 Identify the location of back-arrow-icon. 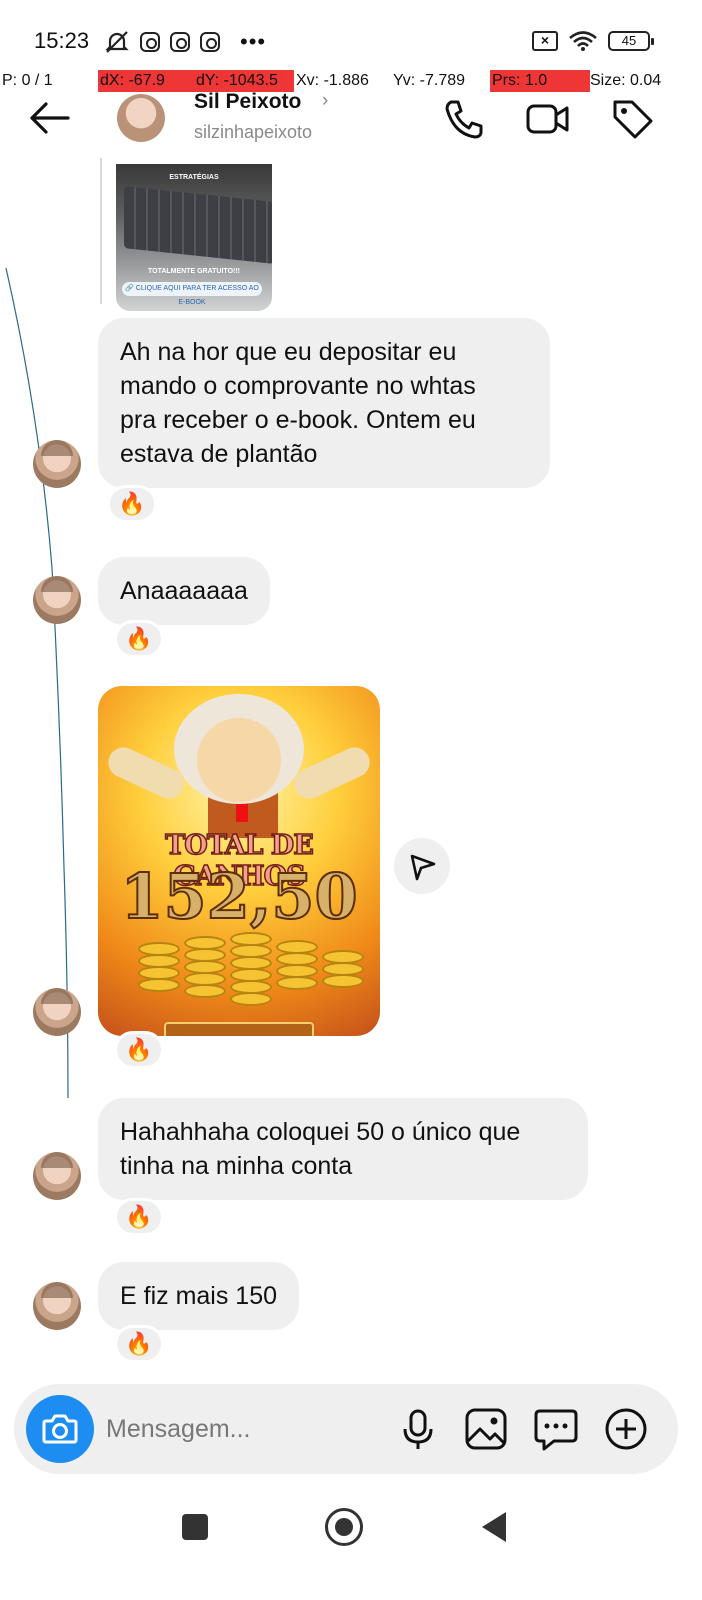
(50, 118).